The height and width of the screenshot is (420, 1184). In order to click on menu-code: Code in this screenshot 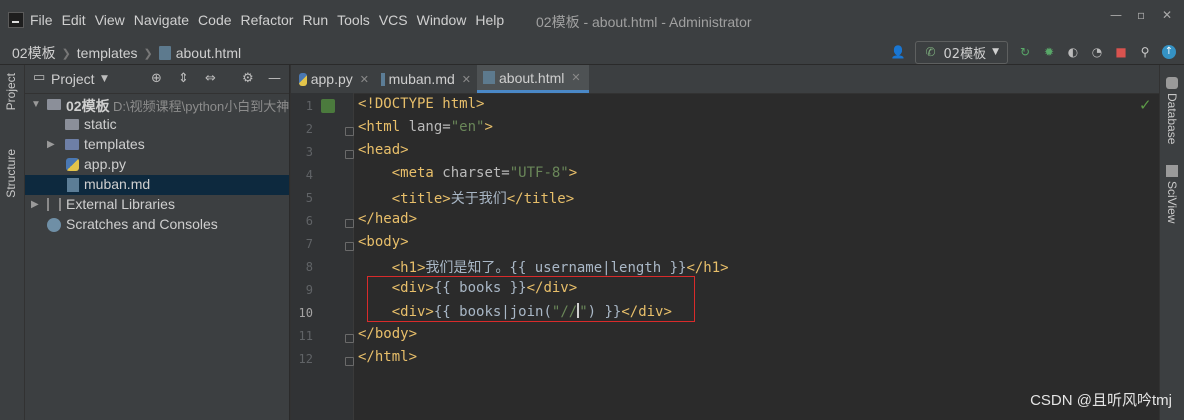, I will do `click(214, 20)`.